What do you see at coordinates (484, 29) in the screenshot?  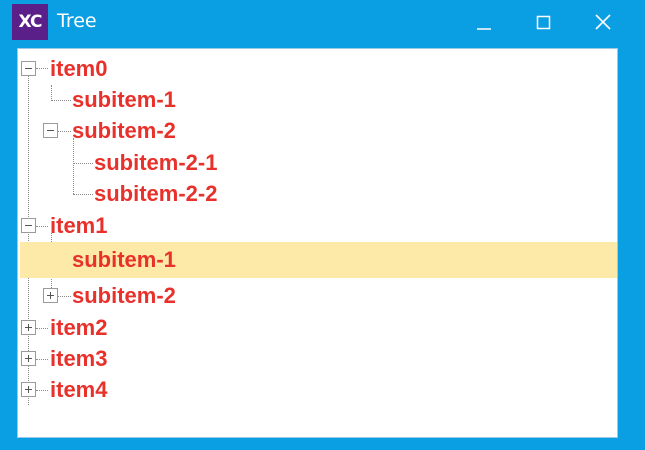 I see `minimize-icon` at bounding box center [484, 29].